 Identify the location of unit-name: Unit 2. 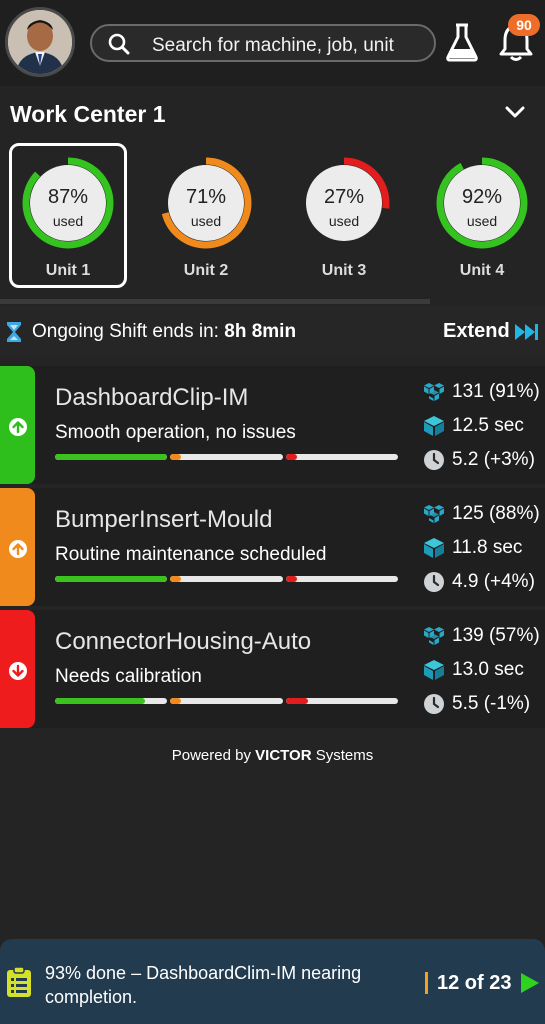
(206, 270).